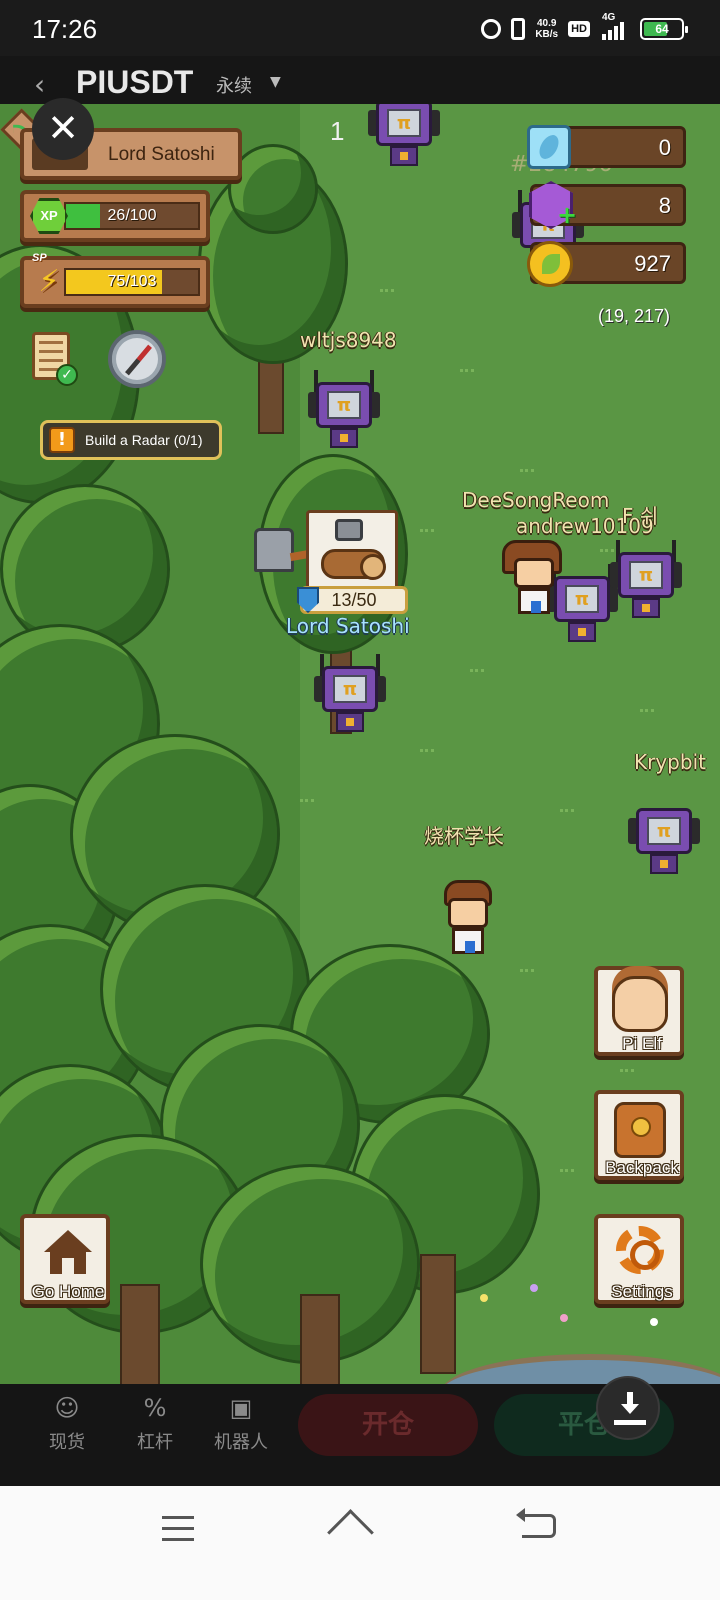 The width and height of the screenshot is (720, 1600). What do you see at coordinates (606, 147) in the screenshot?
I see `crystal-counter: 0` at bounding box center [606, 147].